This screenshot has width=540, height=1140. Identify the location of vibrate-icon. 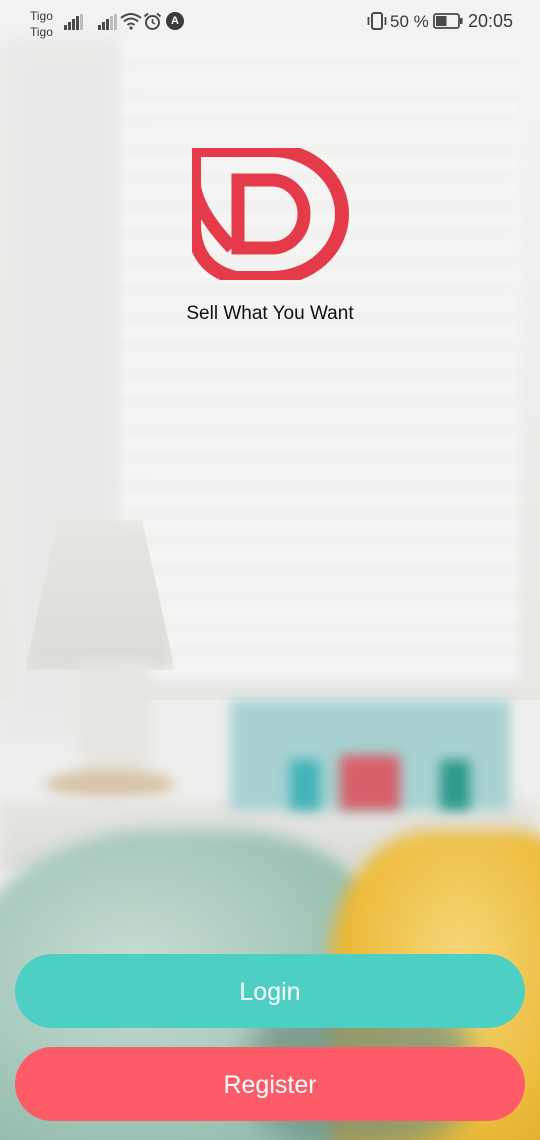
(377, 21).